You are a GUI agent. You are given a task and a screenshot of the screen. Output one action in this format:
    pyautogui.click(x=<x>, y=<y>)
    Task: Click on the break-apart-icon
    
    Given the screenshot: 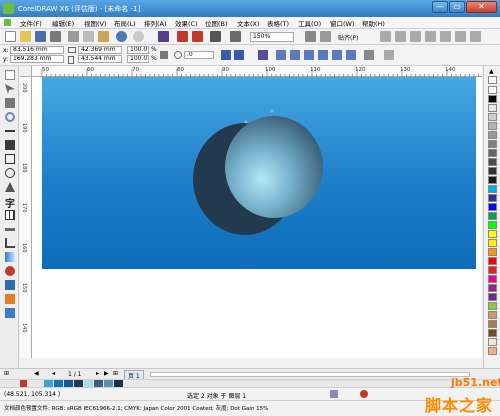 What is the action you would take?
    pyautogui.click(x=475, y=36)
    